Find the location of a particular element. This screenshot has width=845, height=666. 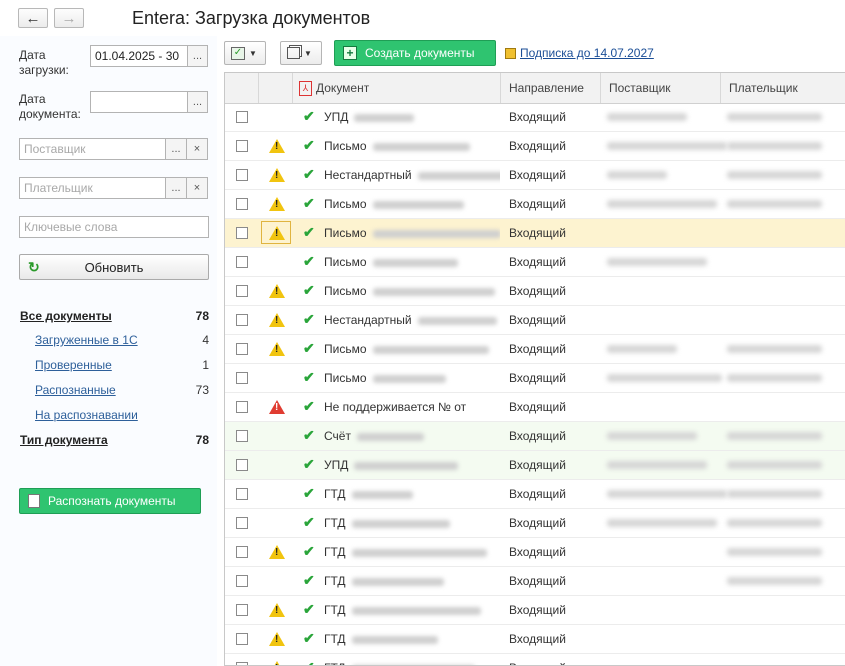

refresh-button: ↻ Обновить is located at coordinates (114, 267).